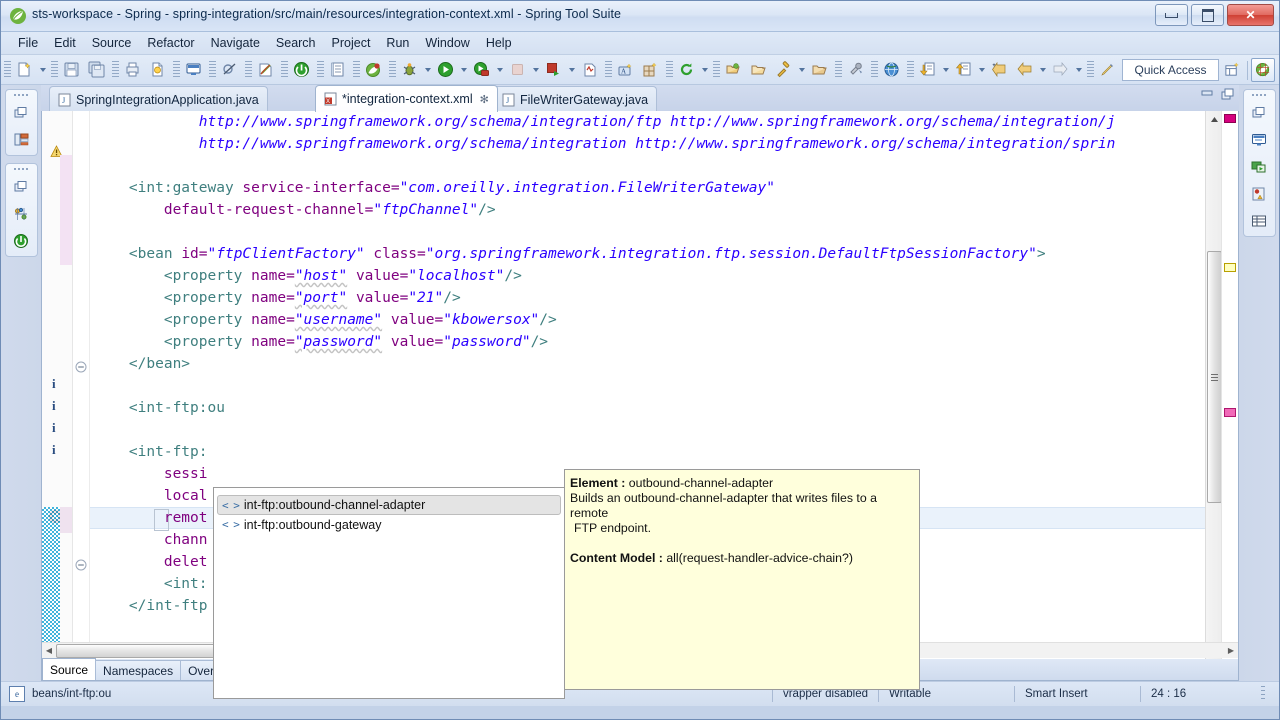 This screenshot has height=720, width=1280. What do you see at coordinates (1228, 95) in the screenshot?
I see `editor-maximize-button` at bounding box center [1228, 95].